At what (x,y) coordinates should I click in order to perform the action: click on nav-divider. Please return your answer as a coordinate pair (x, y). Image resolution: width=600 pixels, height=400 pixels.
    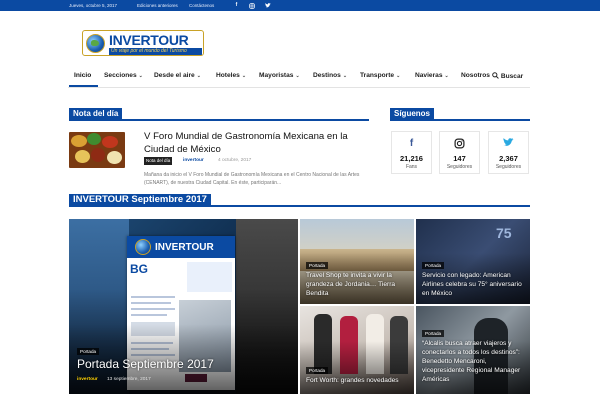
    Looking at the image, I should click on (299, 87).